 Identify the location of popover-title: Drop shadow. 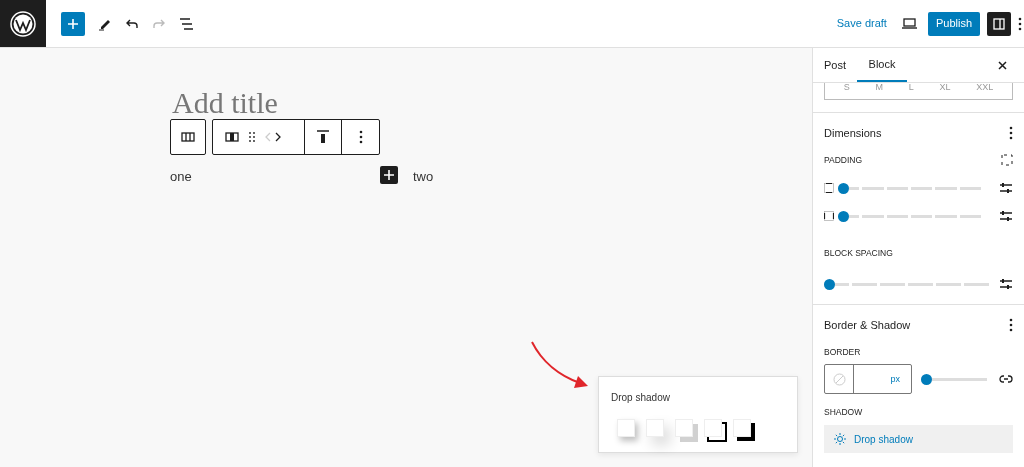
(641, 398).